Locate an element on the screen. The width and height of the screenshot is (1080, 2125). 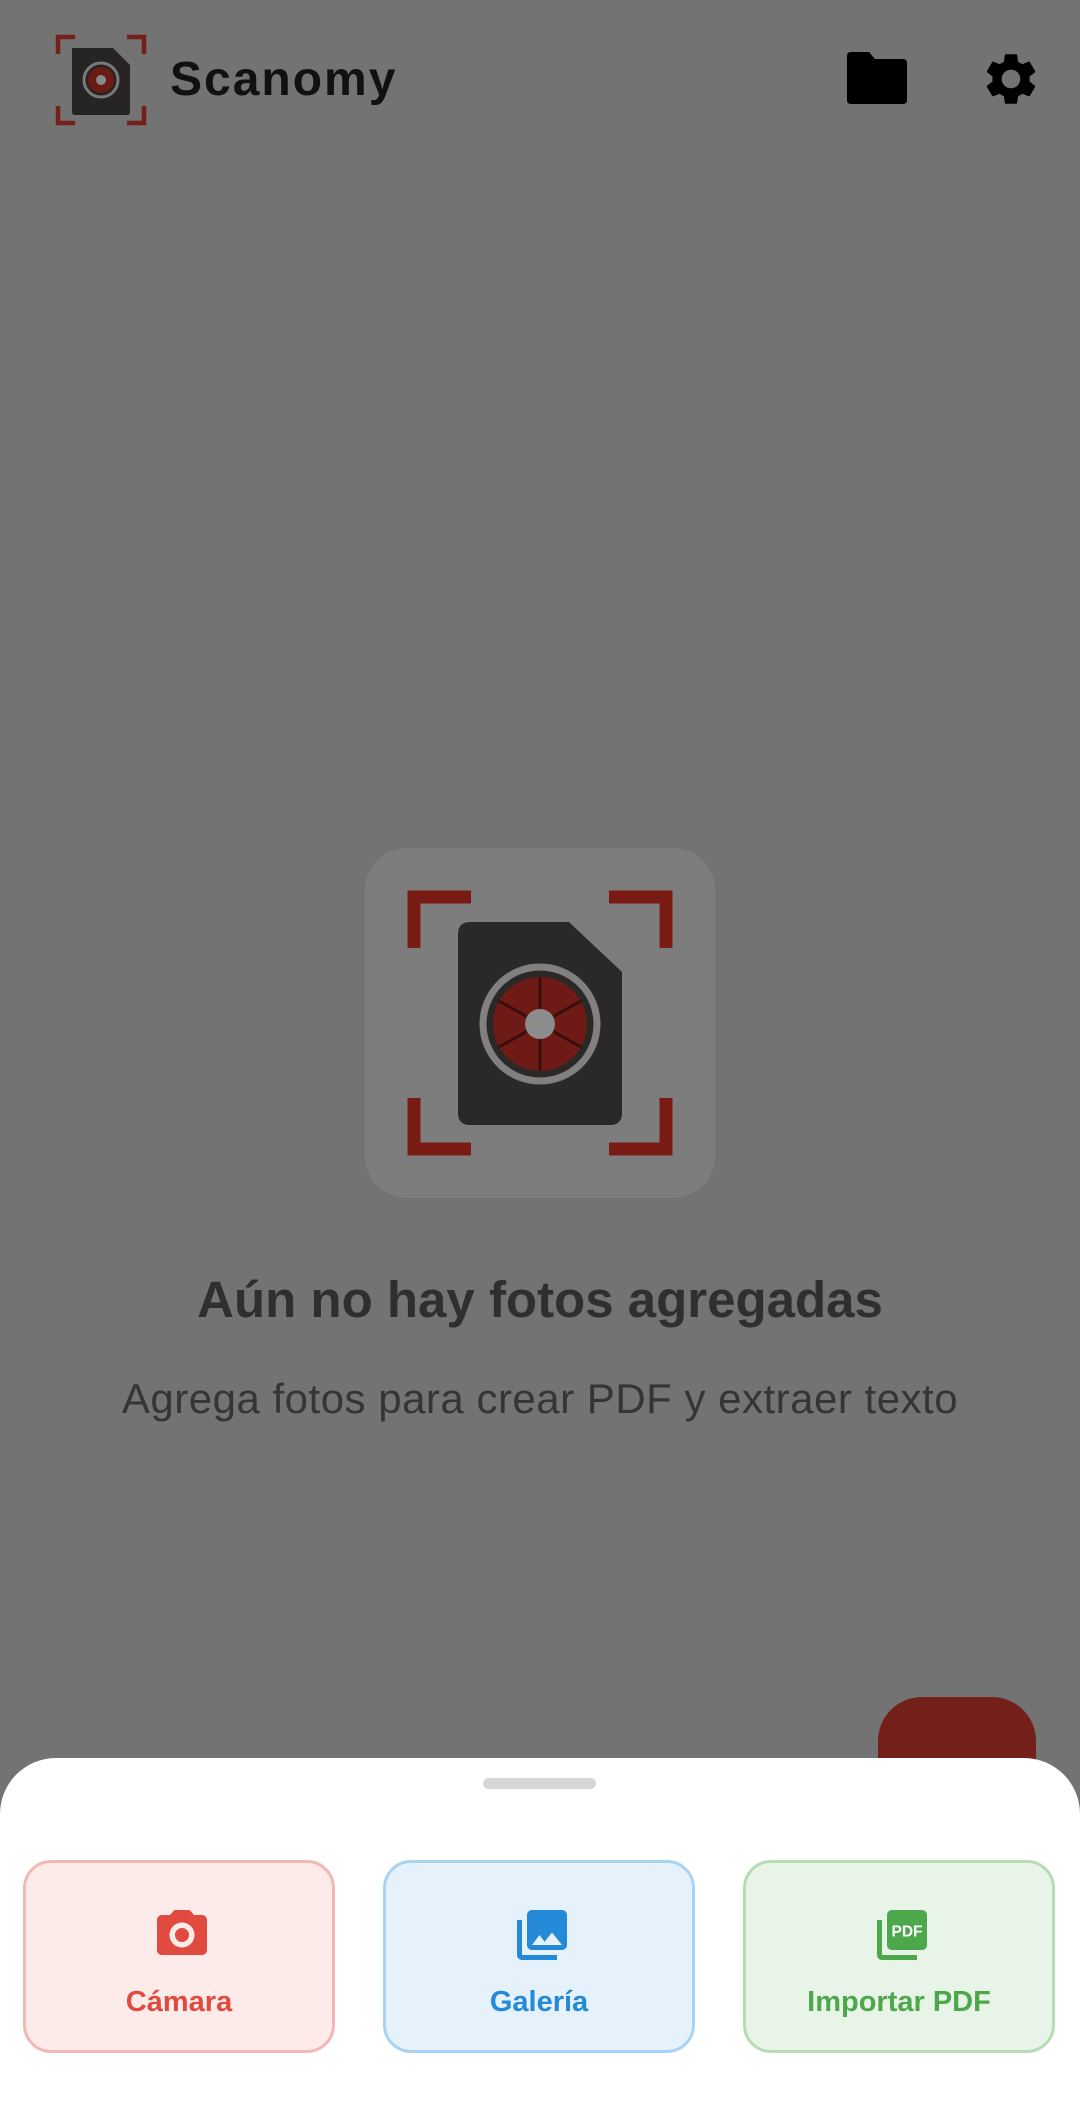
scanner-logo-icon is located at coordinates (101, 80).